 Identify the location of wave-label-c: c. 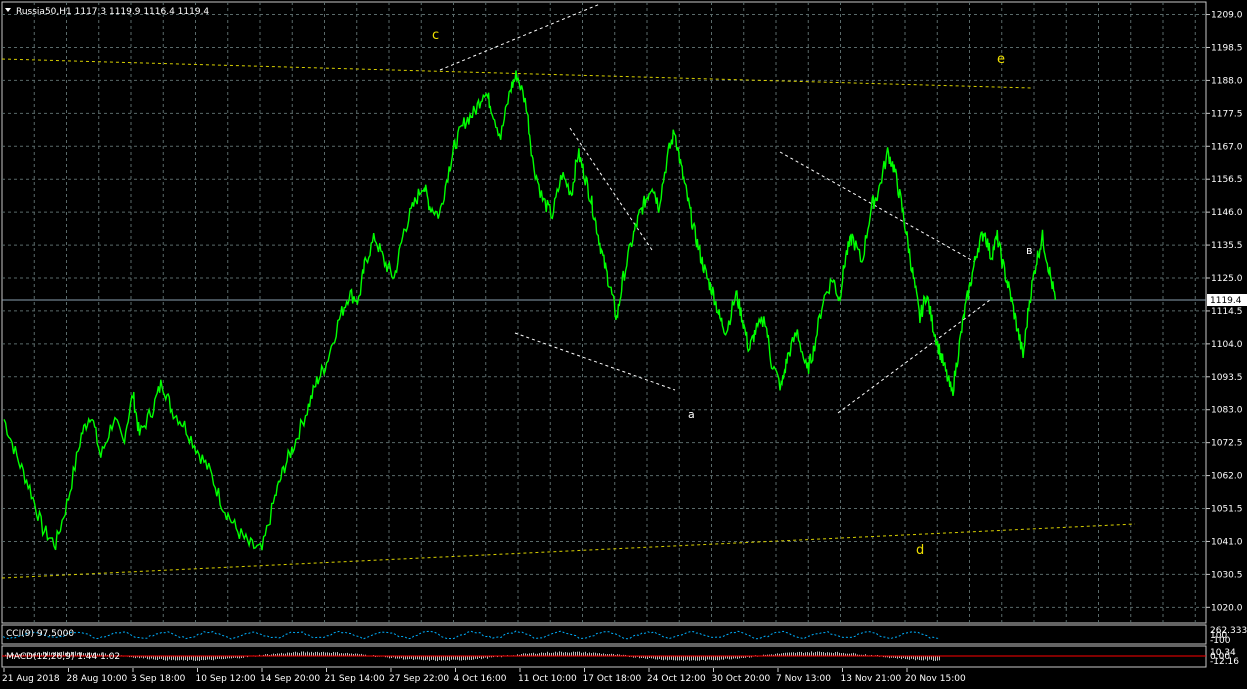
(435, 35).